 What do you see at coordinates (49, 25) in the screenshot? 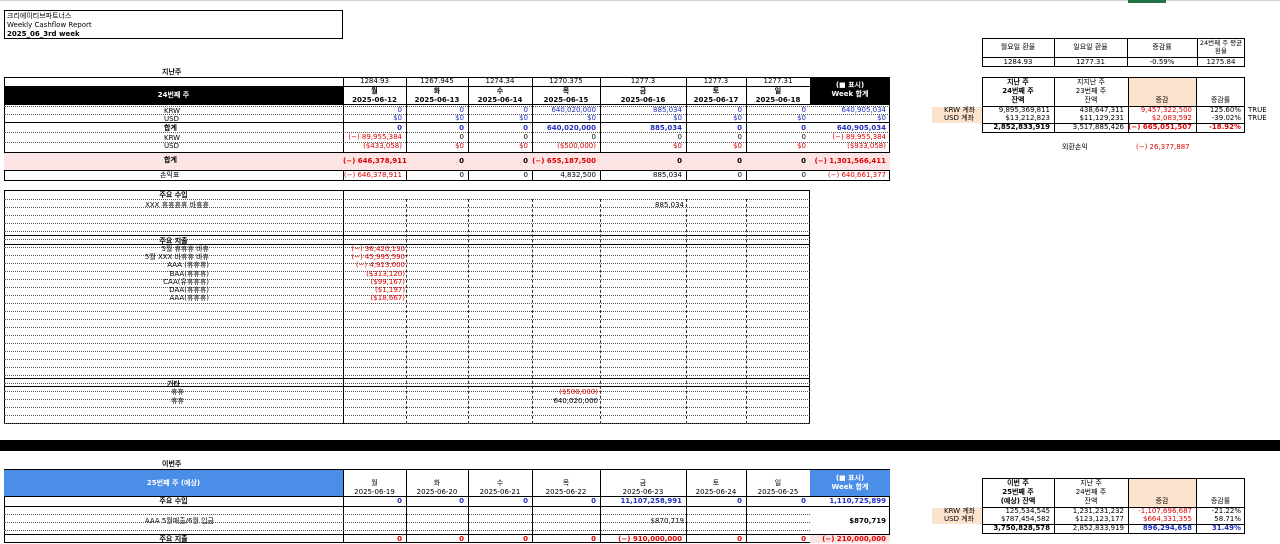
I see `report-name: Weekly Cashflow Report` at bounding box center [49, 25].